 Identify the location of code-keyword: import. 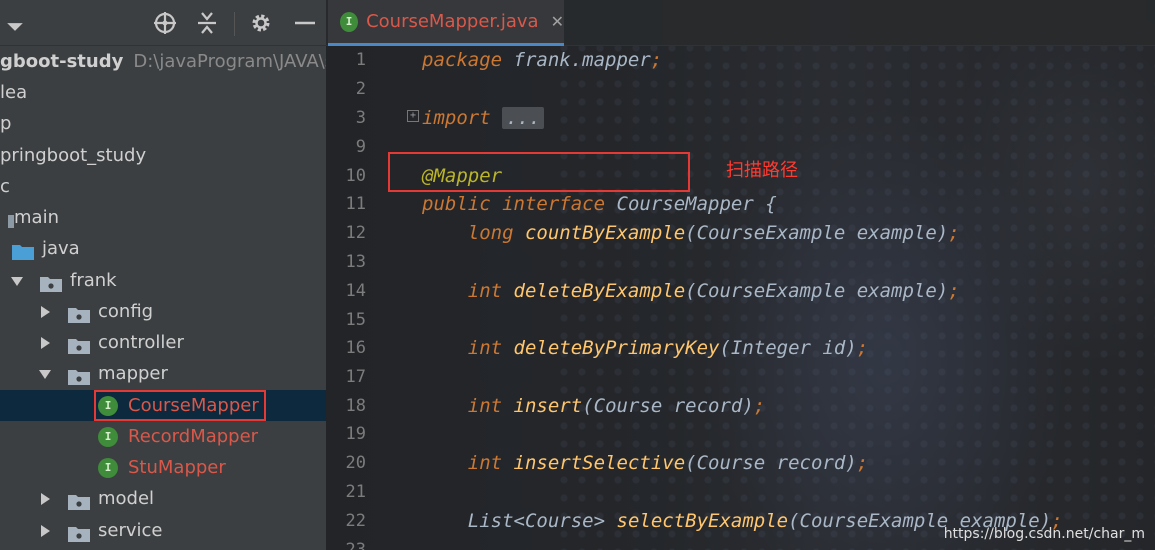
(456, 118).